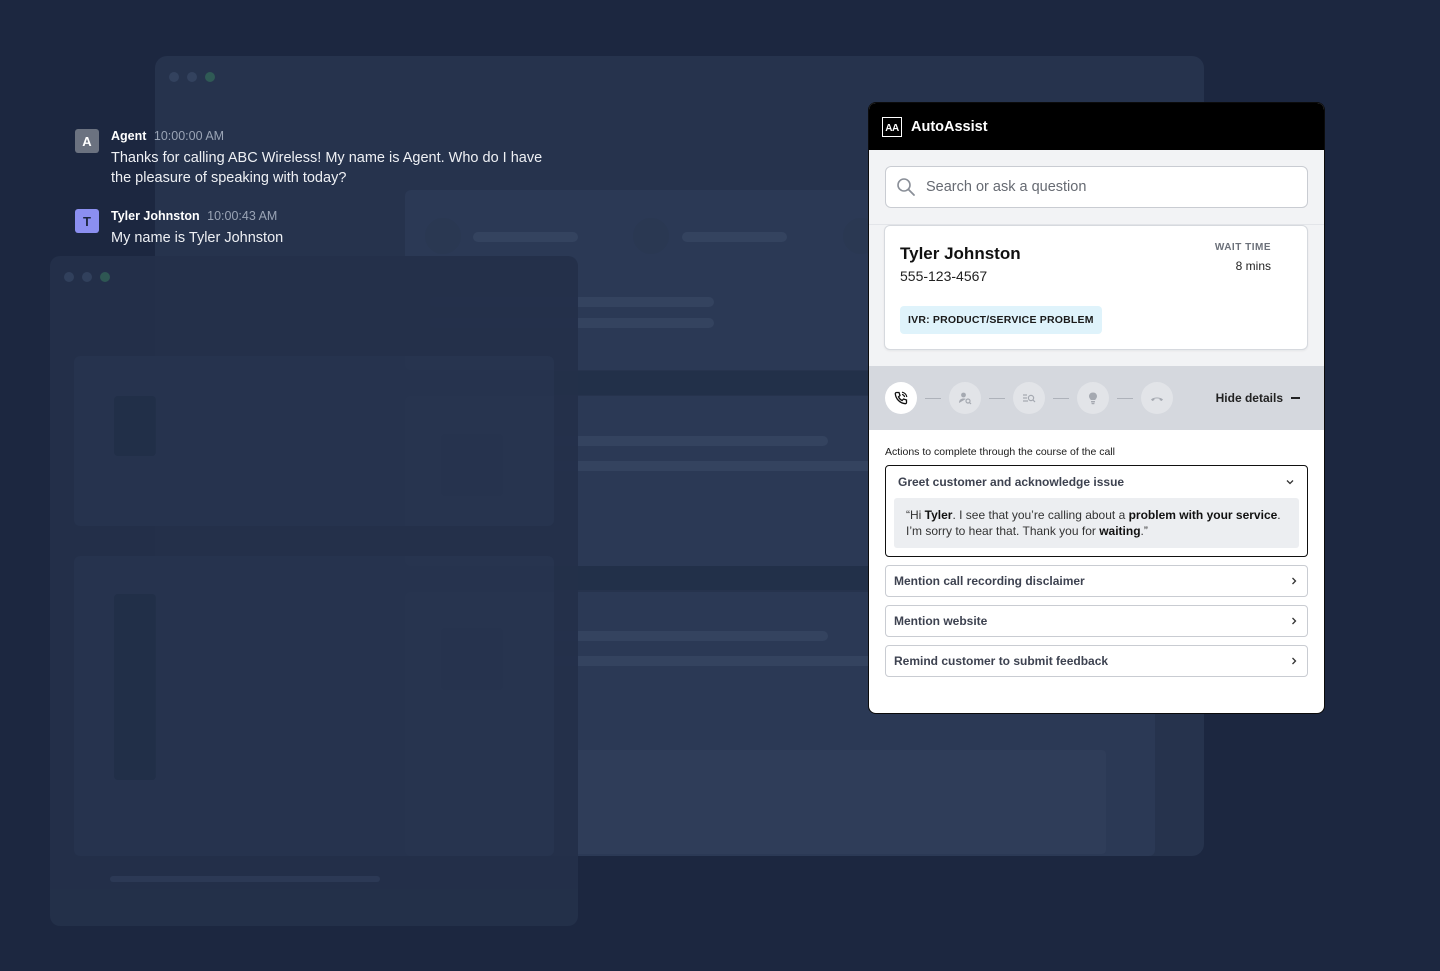 This screenshot has width=1440, height=971. What do you see at coordinates (1001, 661) in the screenshot?
I see `action-item-label: Remind customer to submit feedback` at bounding box center [1001, 661].